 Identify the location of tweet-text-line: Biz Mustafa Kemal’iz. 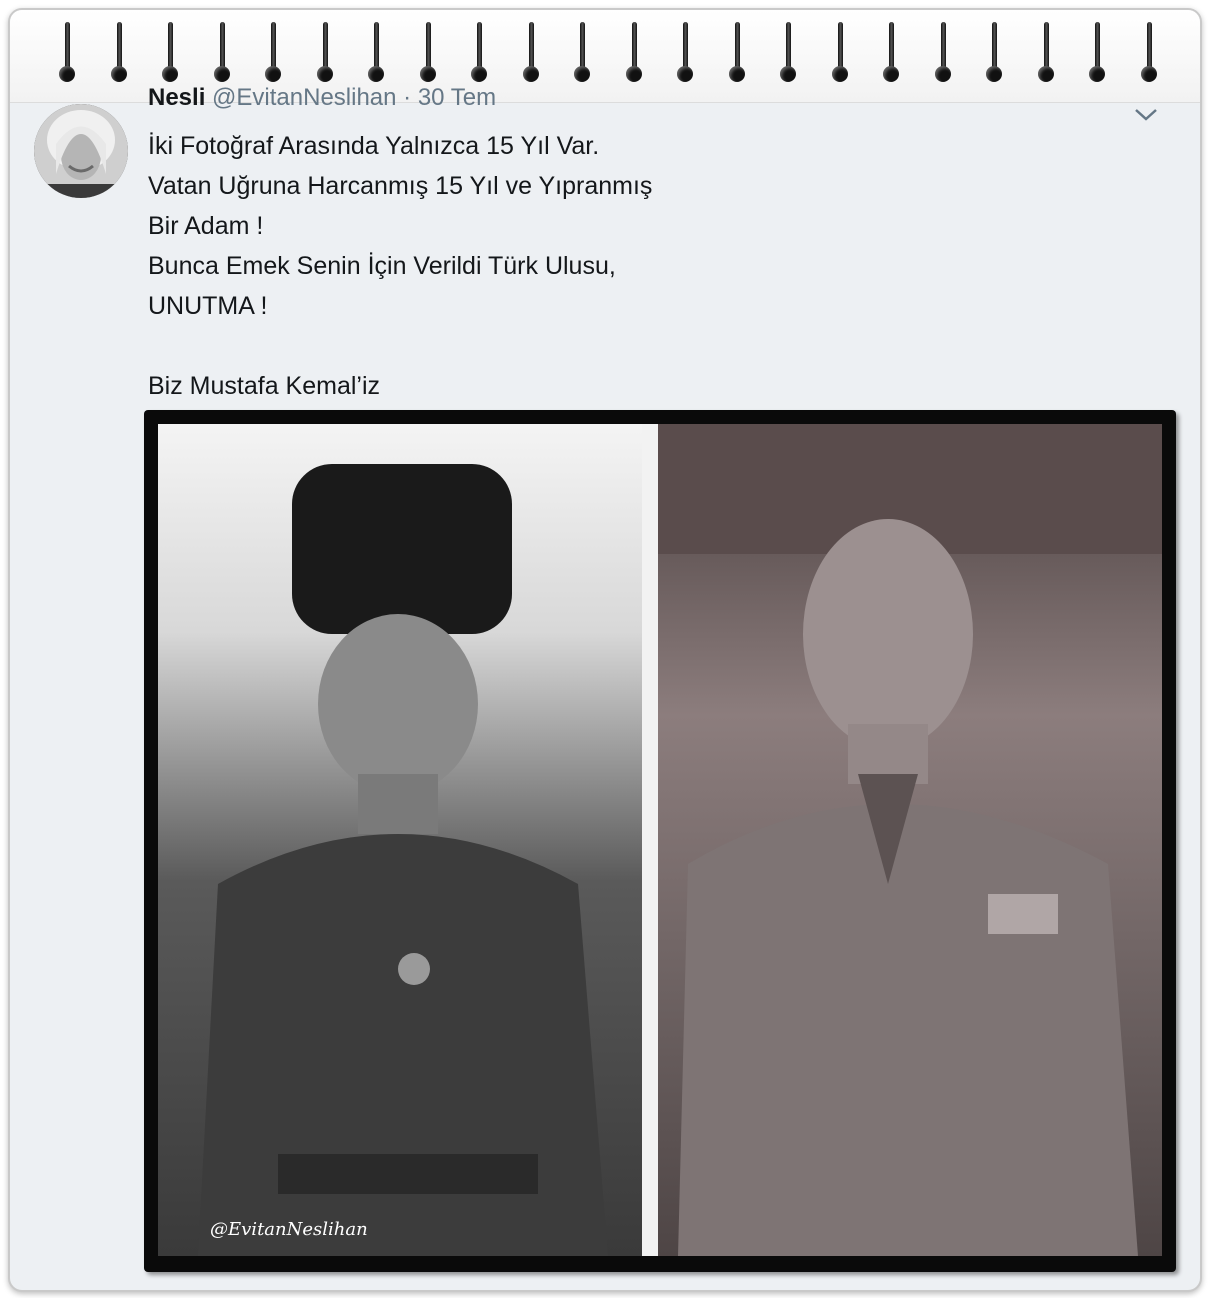
(264, 386).